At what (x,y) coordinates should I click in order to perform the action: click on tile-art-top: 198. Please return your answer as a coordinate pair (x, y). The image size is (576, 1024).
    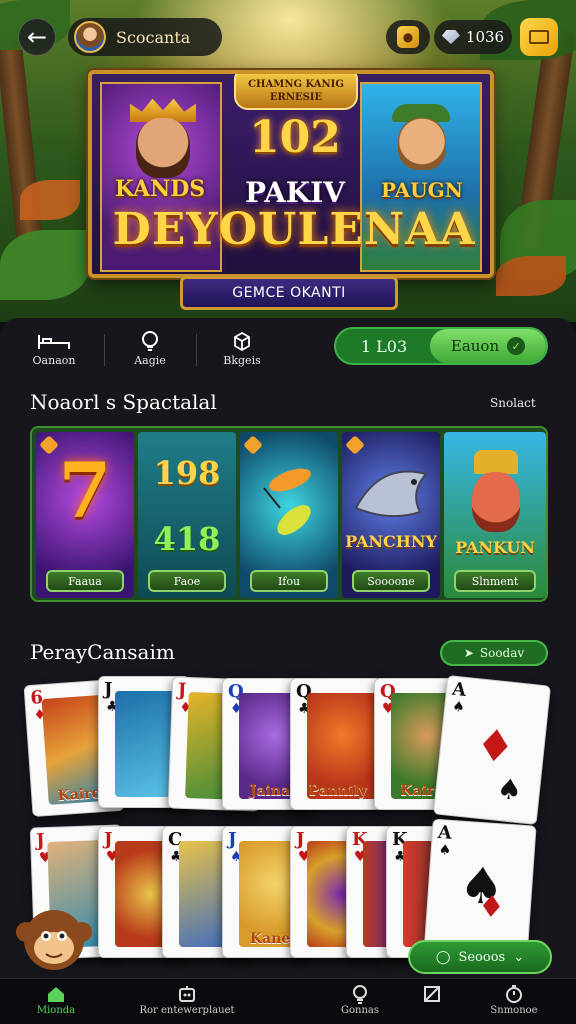
    Looking at the image, I should click on (187, 473).